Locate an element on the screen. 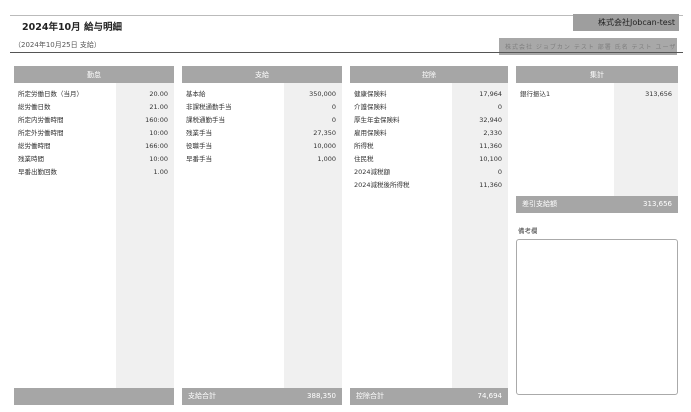 This screenshot has width=691, height=412. net-pay: 差引支給額 313,656 is located at coordinates (597, 204).